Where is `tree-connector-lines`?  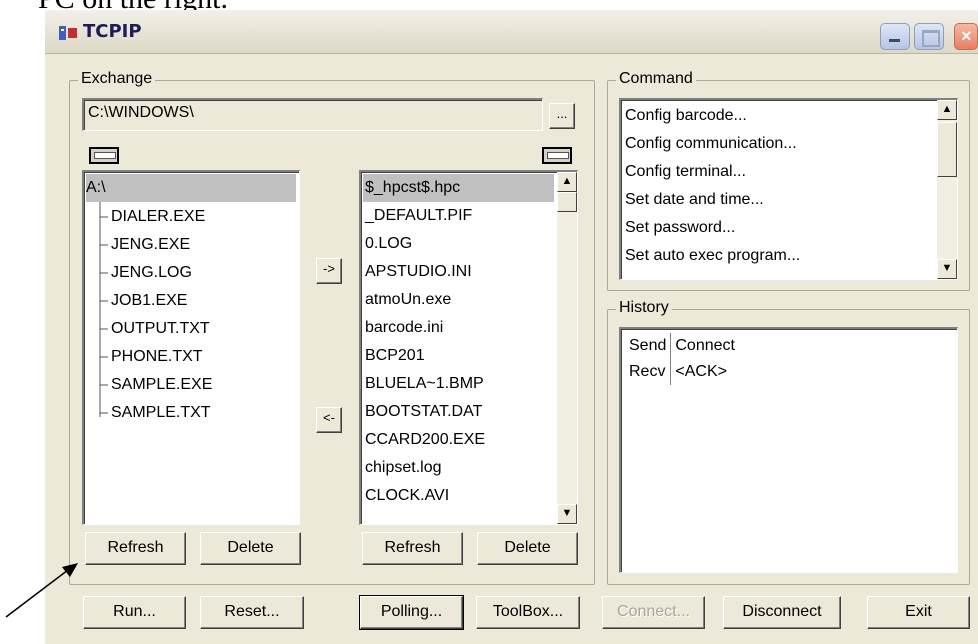
tree-connector-lines is located at coordinates (103, 309).